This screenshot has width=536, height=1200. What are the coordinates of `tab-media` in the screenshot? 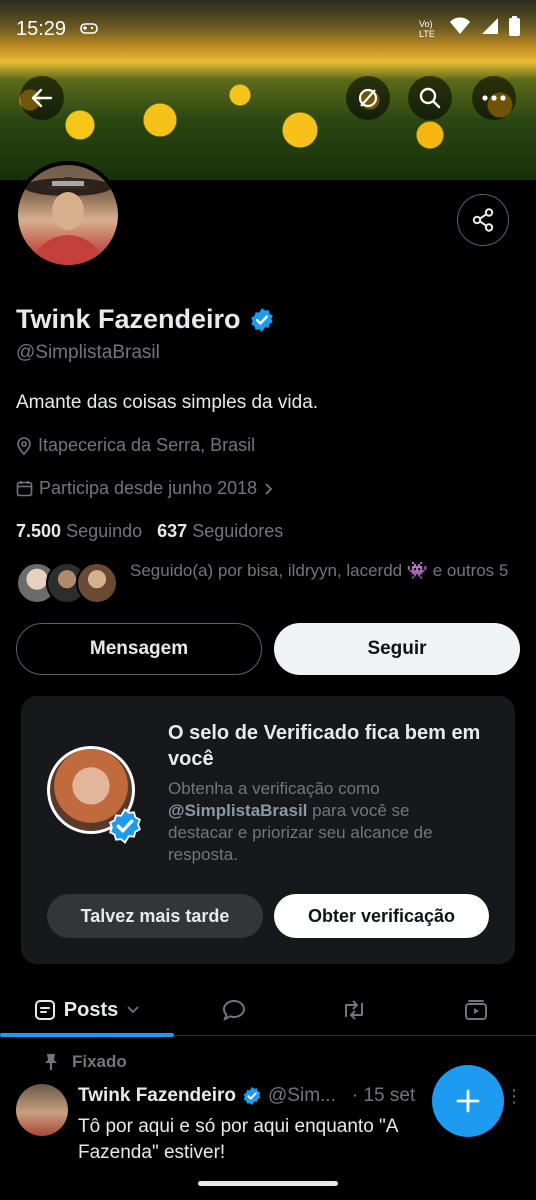 It's located at (476, 1010).